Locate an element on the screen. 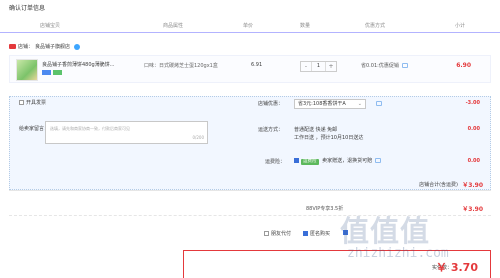 This screenshot has height=278, width=500. delivery-info: 普通配送 快递 免邮 工作日送 ，预计10月10日送达 is located at coordinates (328, 134).